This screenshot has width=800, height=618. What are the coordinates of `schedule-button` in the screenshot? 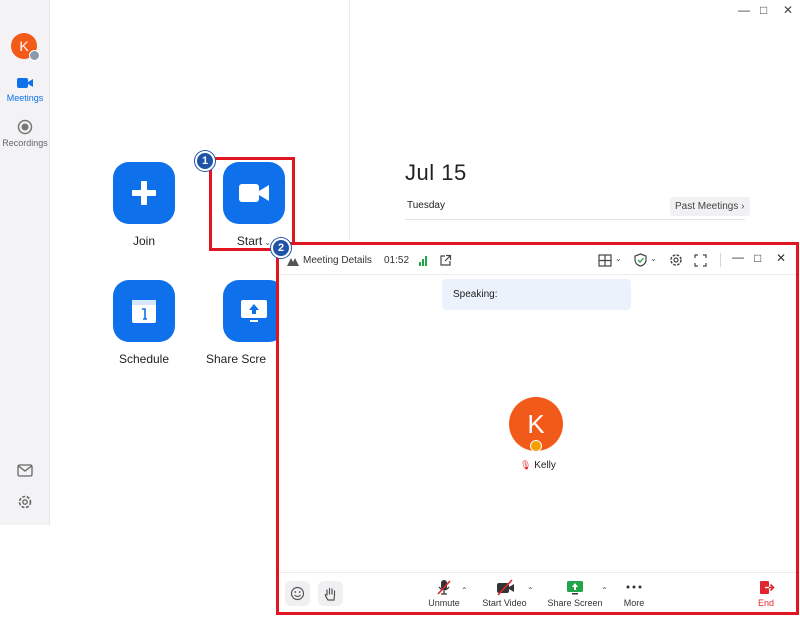 It's located at (144, 311).